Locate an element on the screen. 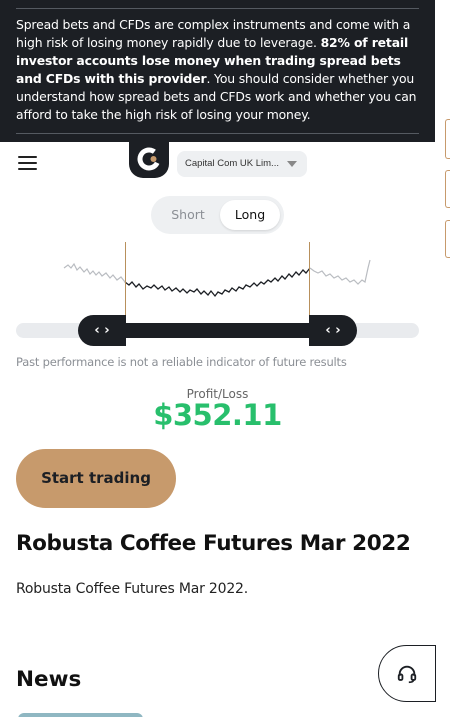 Image resolution: width=450 pixels, height=717 pixels. direction-toggle: Short Long is located at coordinates (217, 215).